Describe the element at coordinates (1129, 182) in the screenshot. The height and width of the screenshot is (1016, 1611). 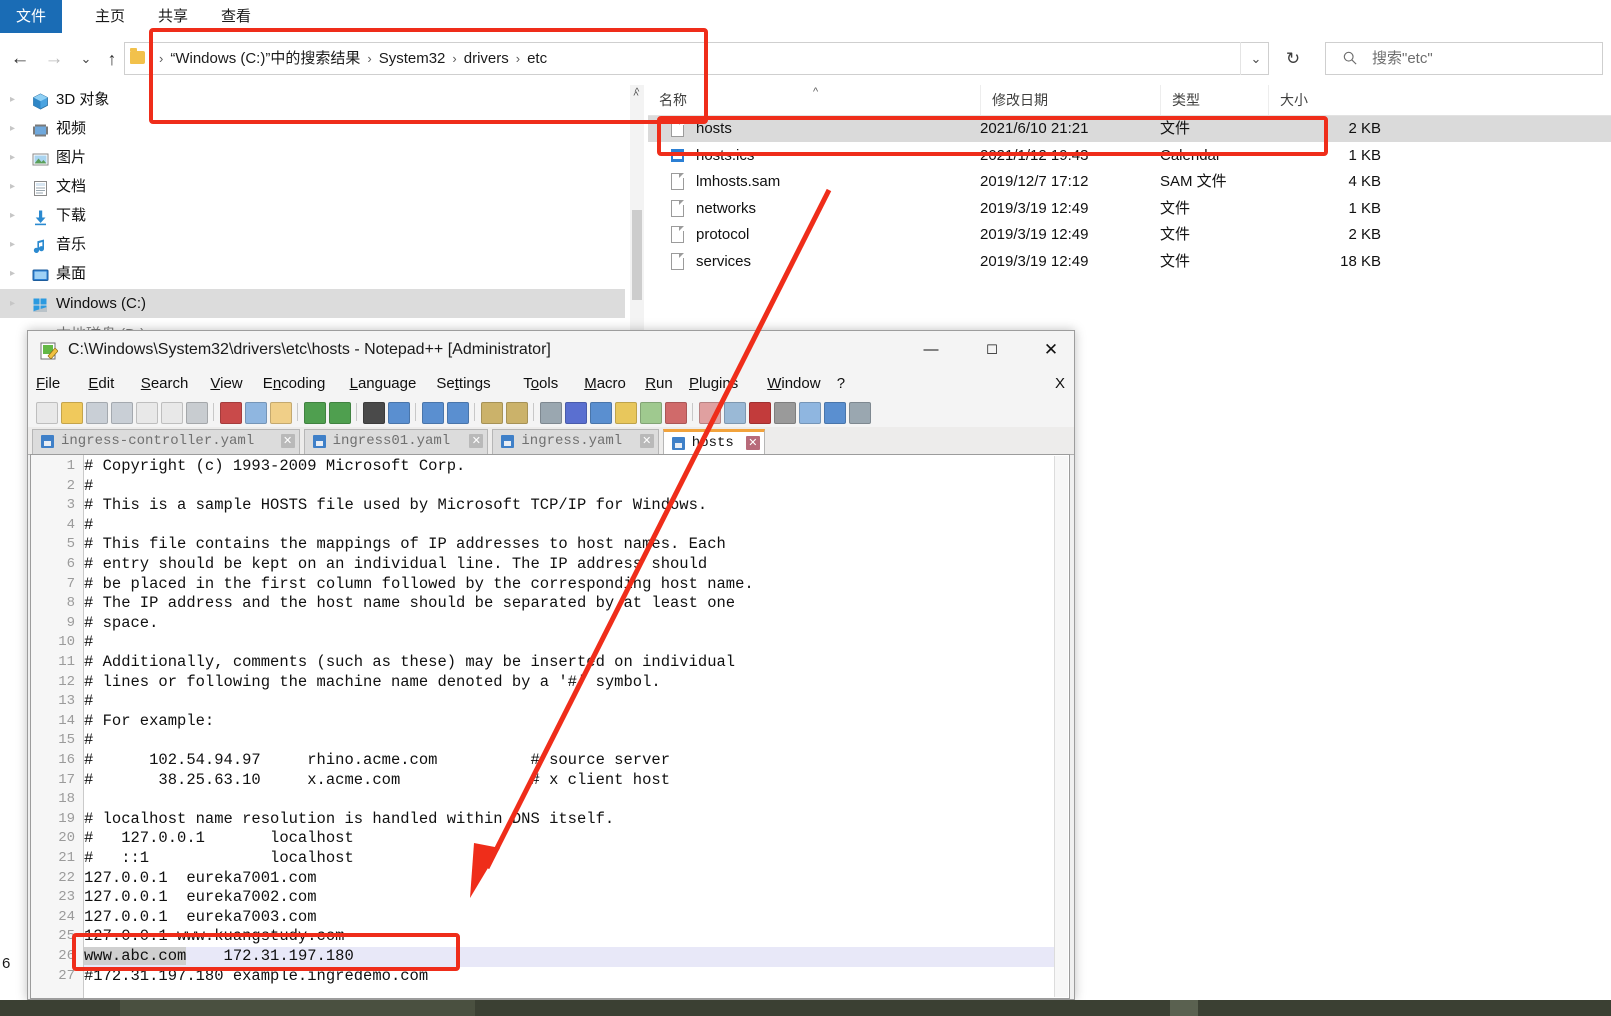
I see `table-row: lmhosts.sam 2019/12/7 17:12 SAM 文件 4 KB` at that location.